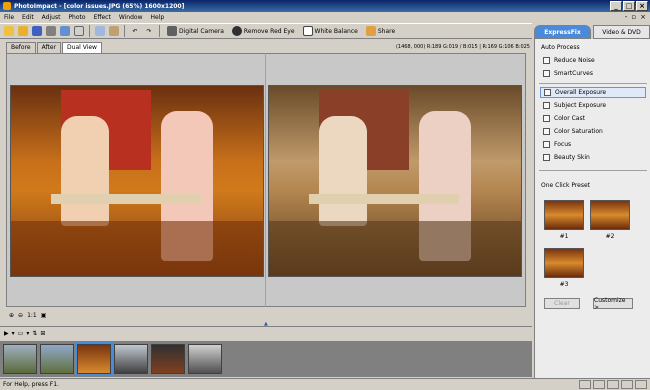 The height and width of the screenshot is (390, 650). I want to click on undo-icon: ↶, so click(135, 31).